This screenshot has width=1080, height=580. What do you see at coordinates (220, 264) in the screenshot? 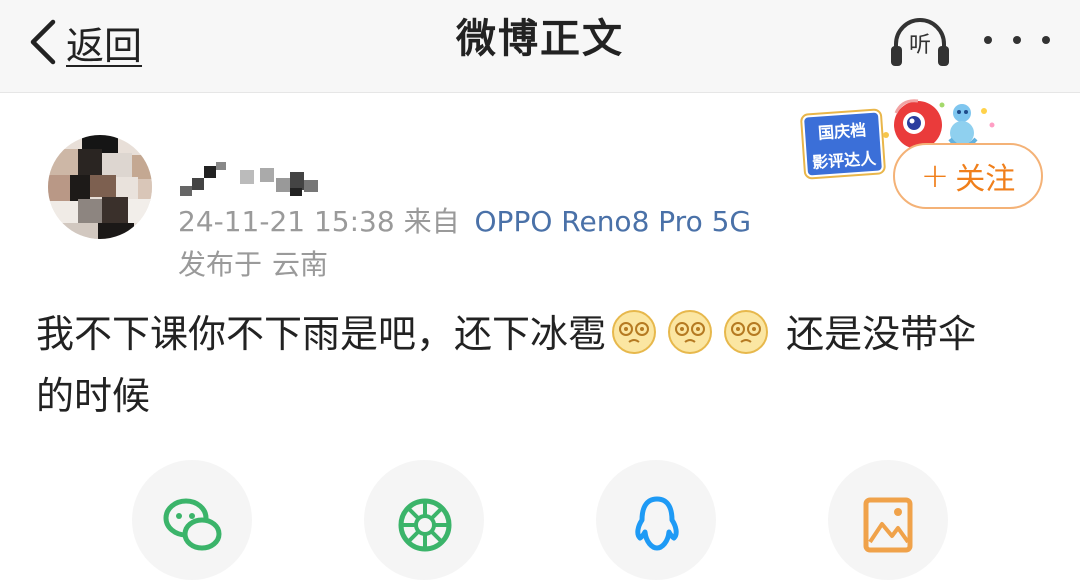
I see `location-prefix: 发布于` at bounding box center [220, 264].